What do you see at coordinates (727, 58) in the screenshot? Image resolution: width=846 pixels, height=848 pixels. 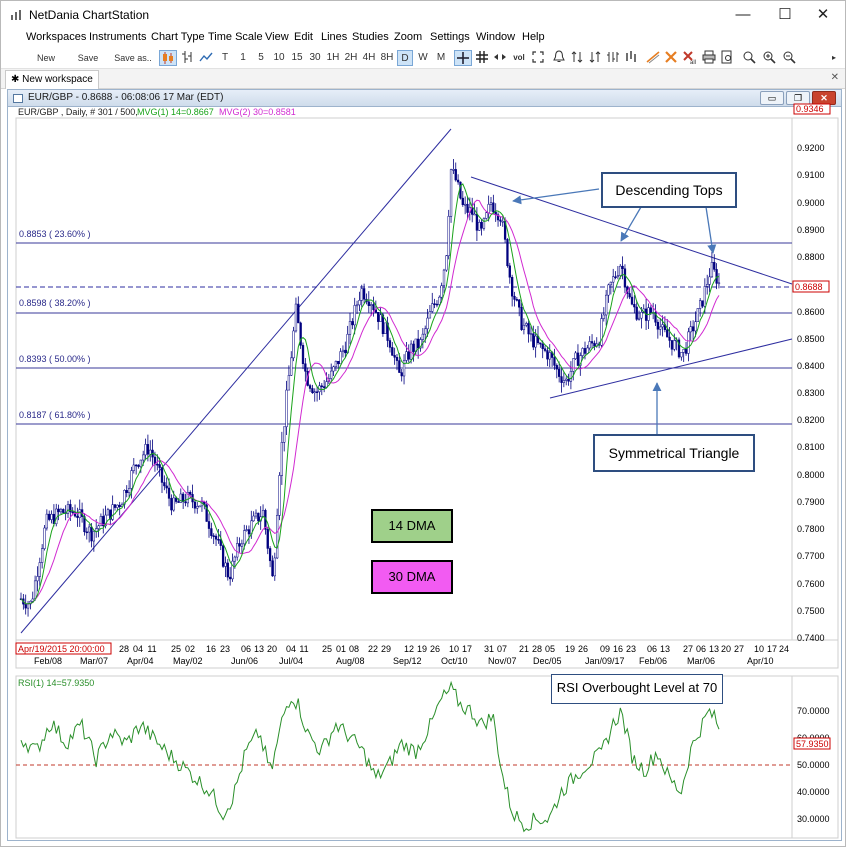 I see `print-preview-icon` at bounding box center [727, 58].